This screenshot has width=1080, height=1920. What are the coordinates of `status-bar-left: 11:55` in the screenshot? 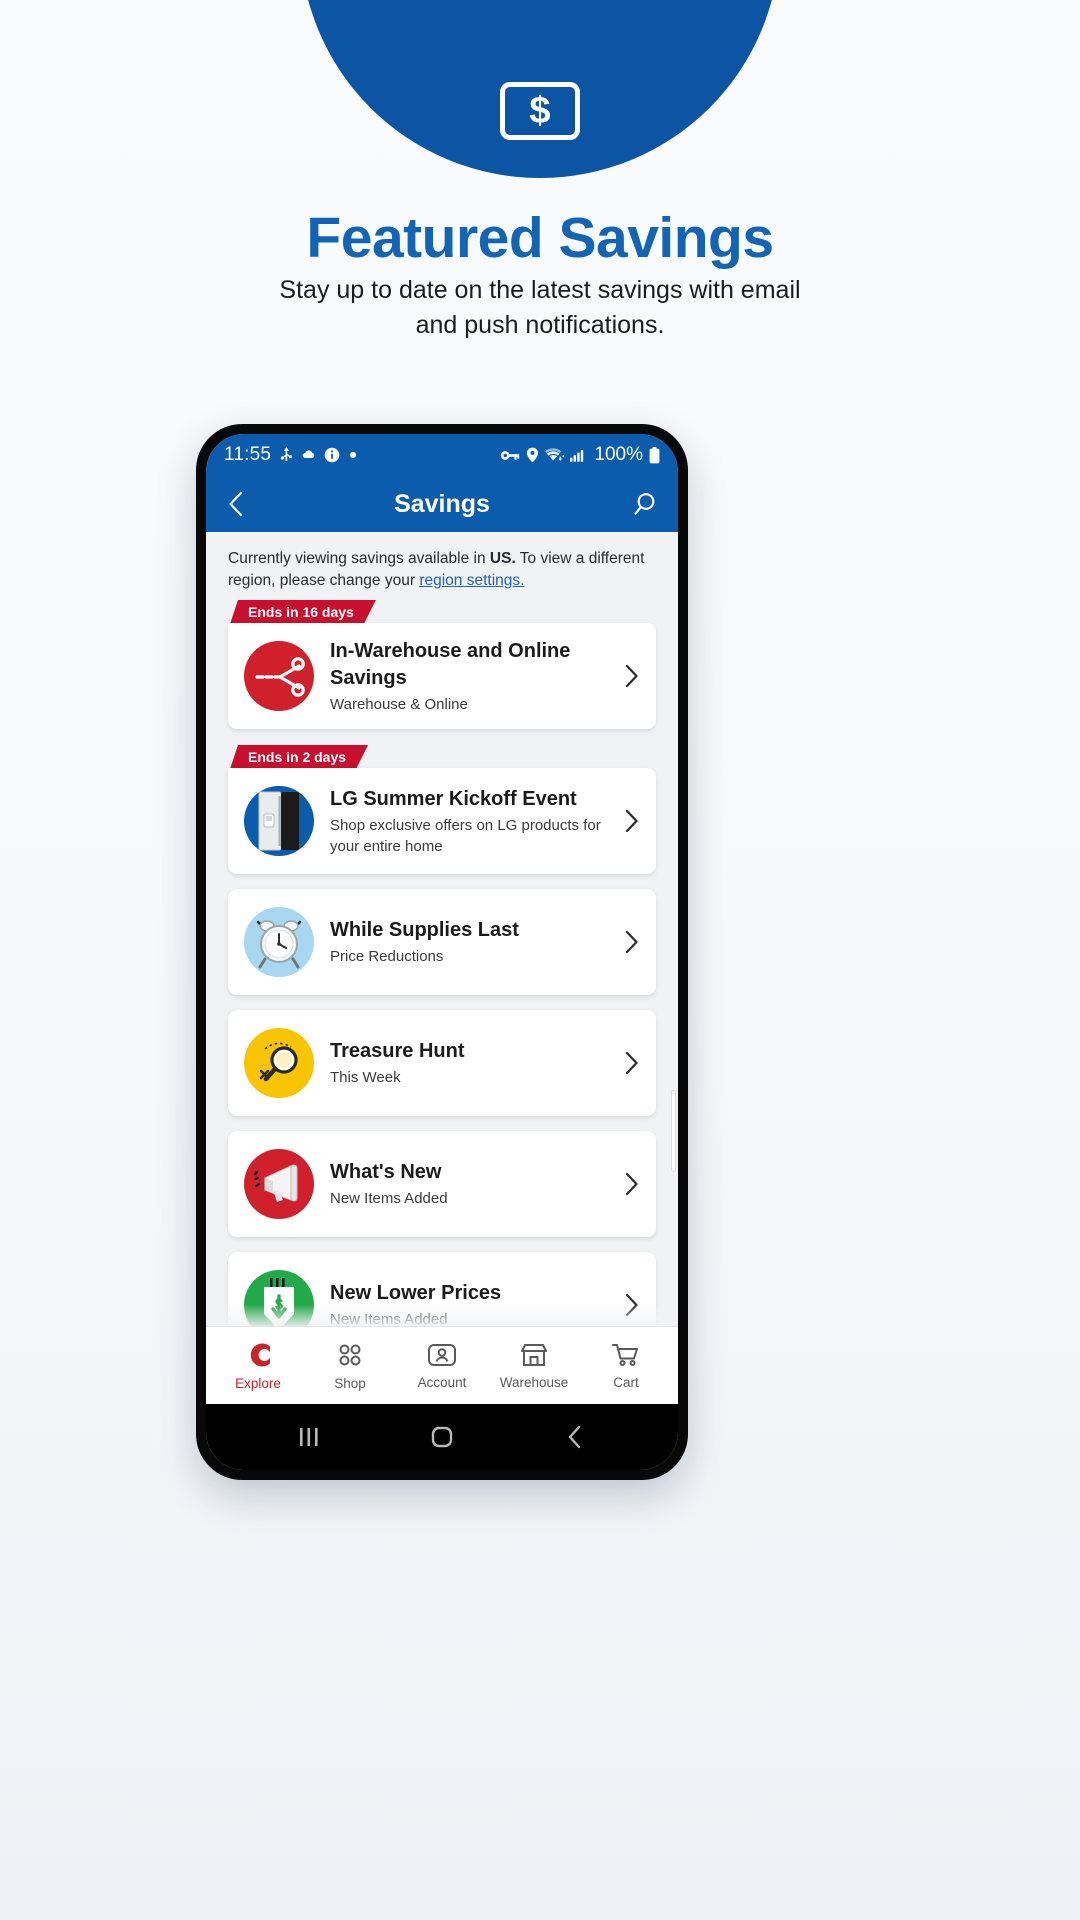 It's located at (290, 455).